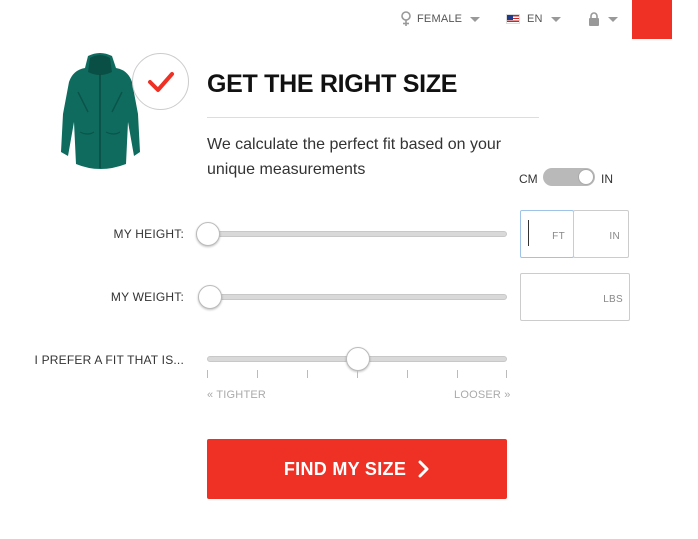 The height and width of the screenshot is (539, 698). I want to click on language-selector: EN, so click(533, 19).